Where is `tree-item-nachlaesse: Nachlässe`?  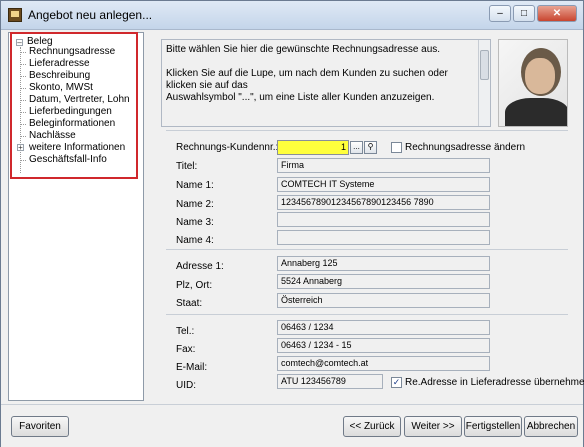 tree-item-nachlaesse: Nachlässe is located at coordinates (52, 136).